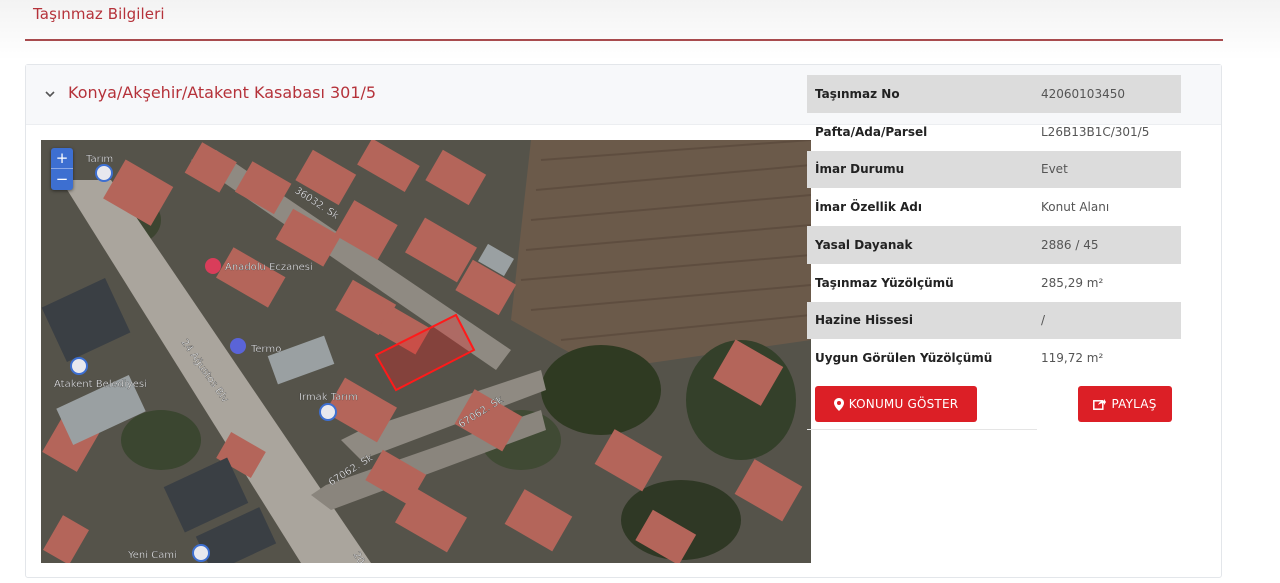 This screenshot has width=1280, height=583. Describe the element at coordinates (864, 244) in the screenshot. I see `detail-label: Yasal Dayanak` at that location.